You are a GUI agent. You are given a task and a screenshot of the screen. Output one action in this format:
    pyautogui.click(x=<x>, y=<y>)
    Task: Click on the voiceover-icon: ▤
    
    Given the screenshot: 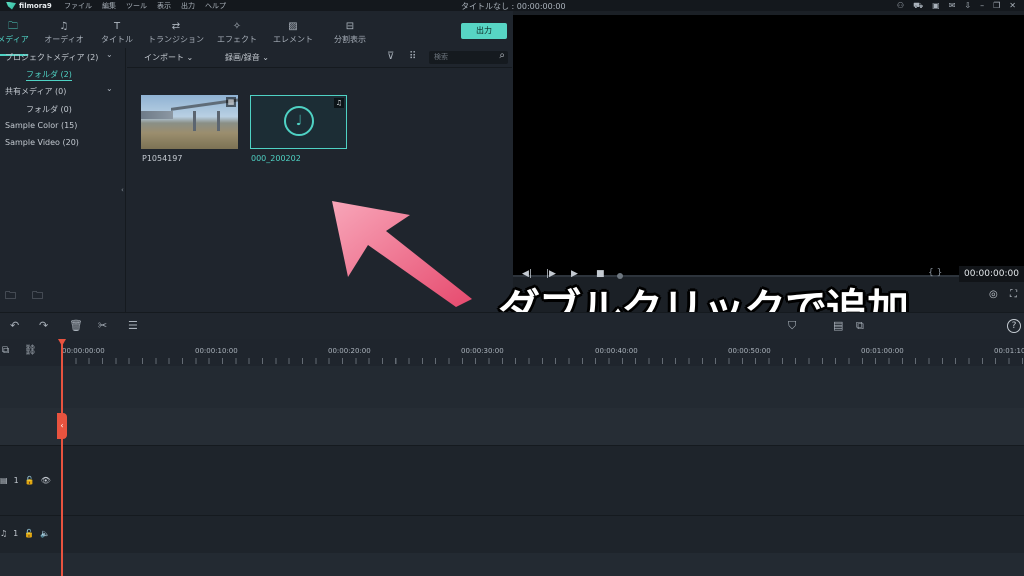 What is the action you would take?
    pyautogui.click(x=838, y=325)
    